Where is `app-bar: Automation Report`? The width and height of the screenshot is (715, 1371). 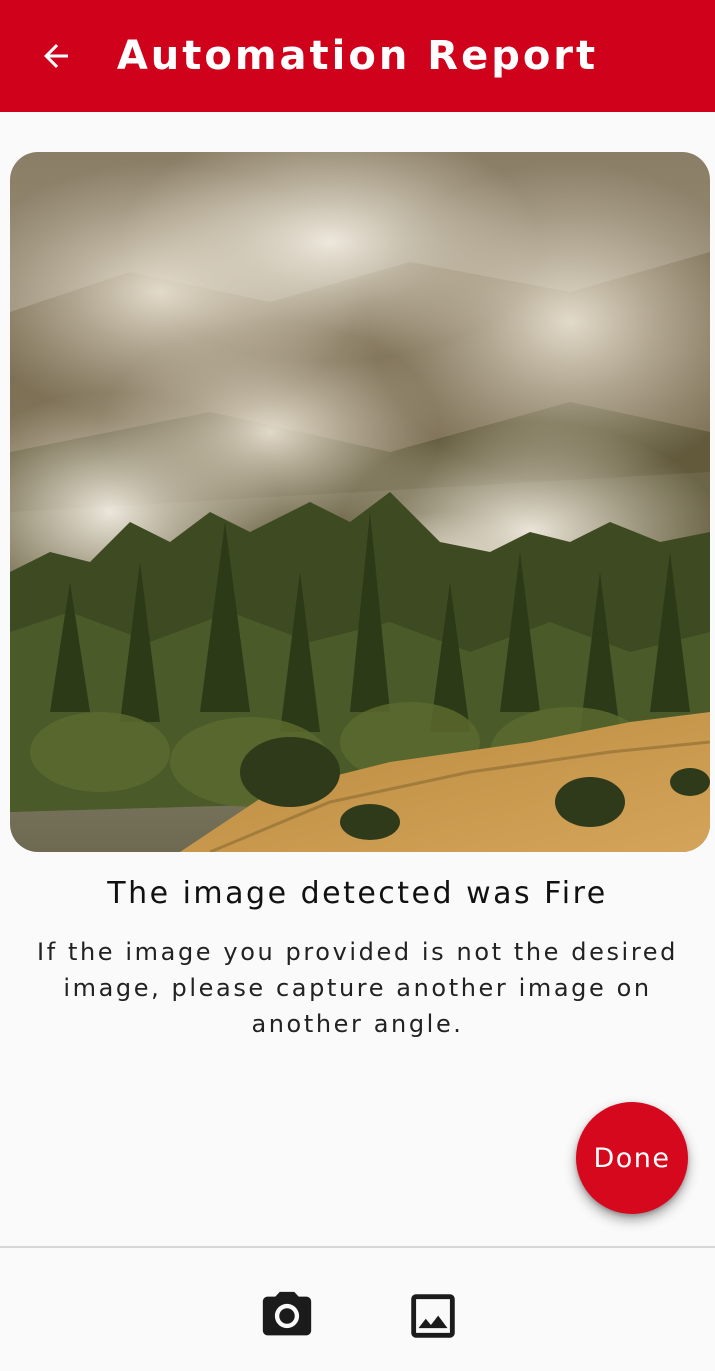
app-bar: Automation Report is located at coordinates (357, 56).